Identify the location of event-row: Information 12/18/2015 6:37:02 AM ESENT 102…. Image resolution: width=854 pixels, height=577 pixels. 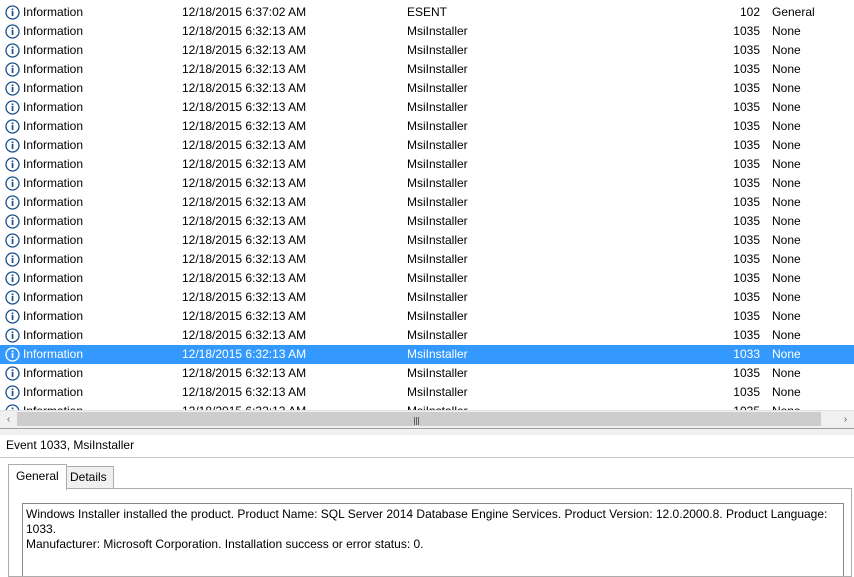
(427, 12).